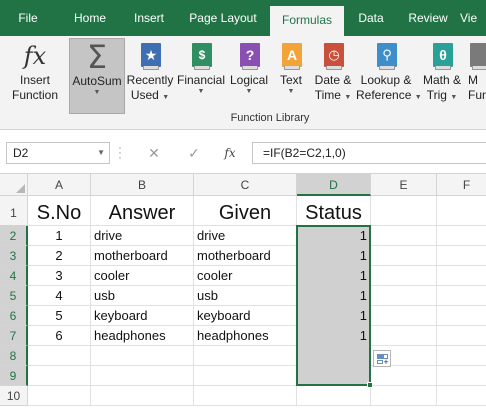  Describe the element at coordinates (461, 396) in the screenshot. I see `cell-F10` at that location.